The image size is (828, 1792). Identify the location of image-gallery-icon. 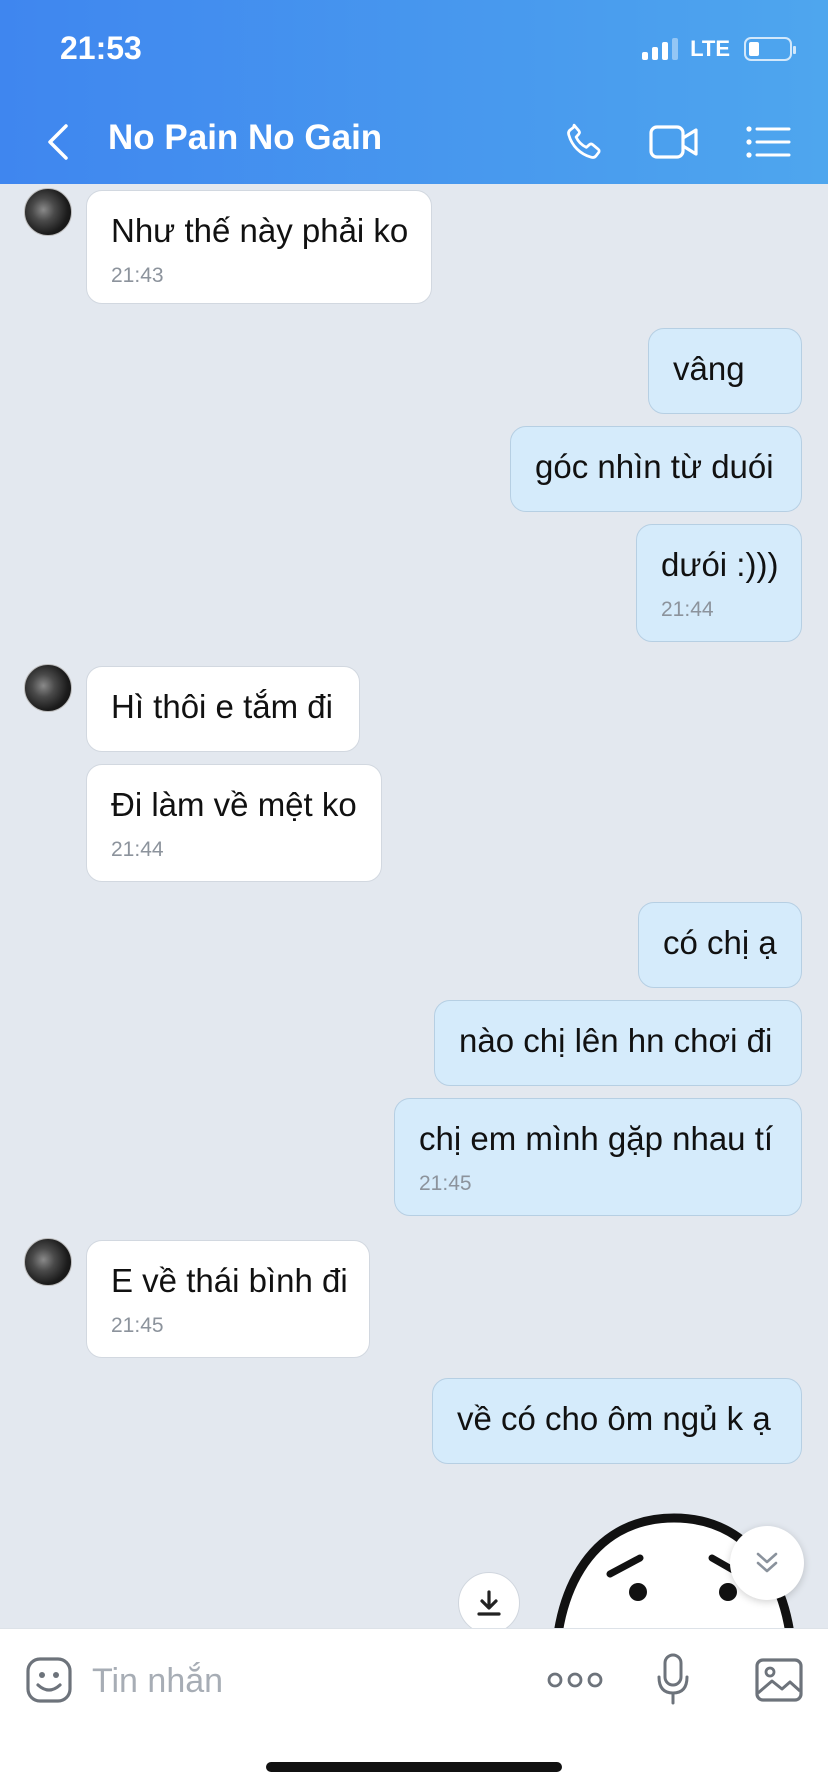
(779, 1680).